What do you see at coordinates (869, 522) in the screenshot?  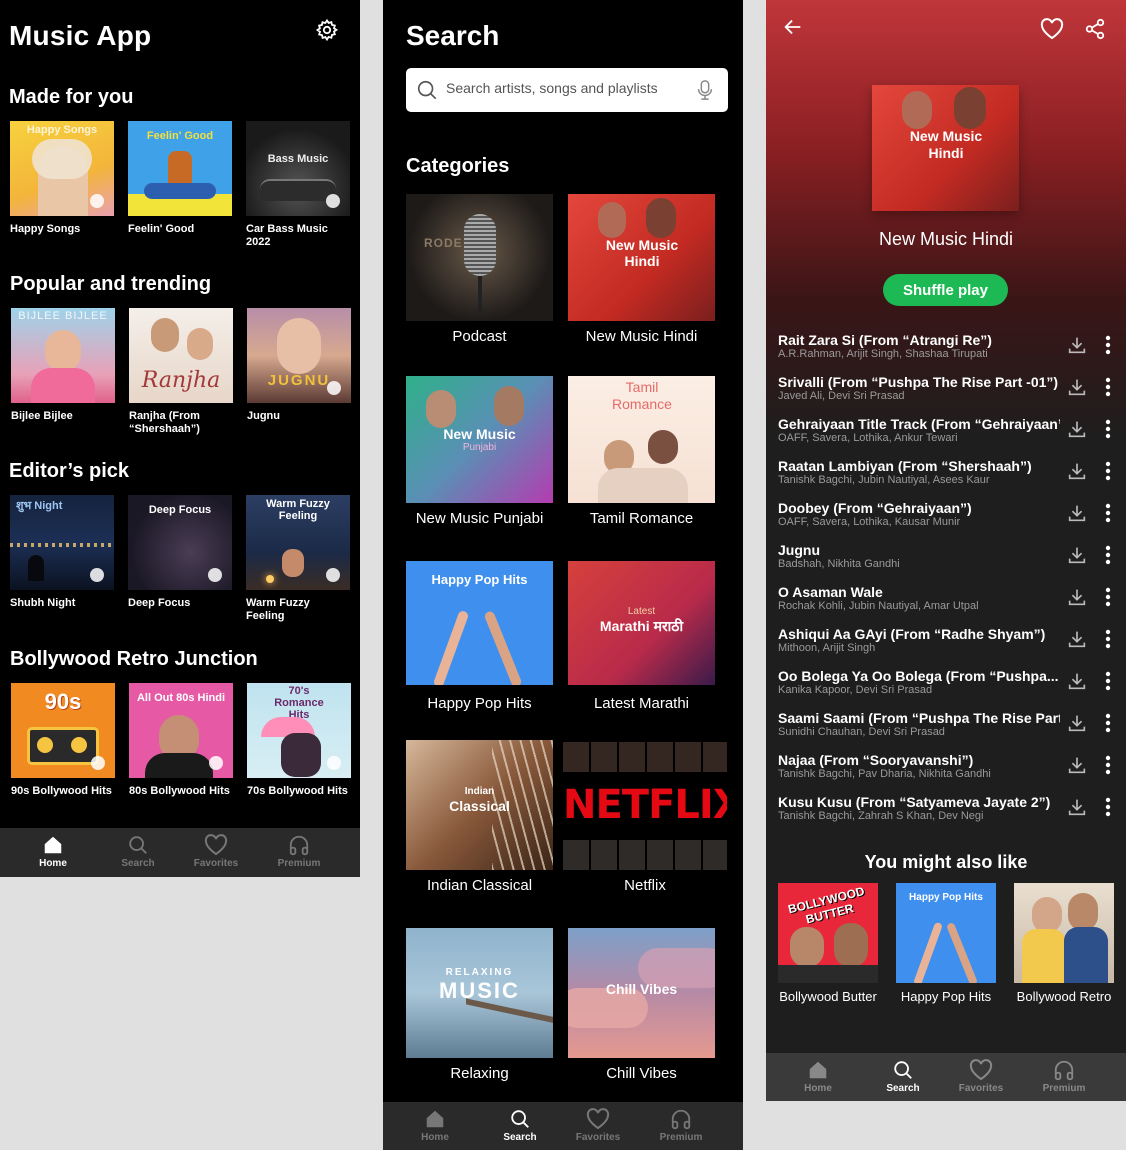 I see `track-artists: OAFF, Savera, Lothika, Kausar Munir` at bounding box center [869, 522].